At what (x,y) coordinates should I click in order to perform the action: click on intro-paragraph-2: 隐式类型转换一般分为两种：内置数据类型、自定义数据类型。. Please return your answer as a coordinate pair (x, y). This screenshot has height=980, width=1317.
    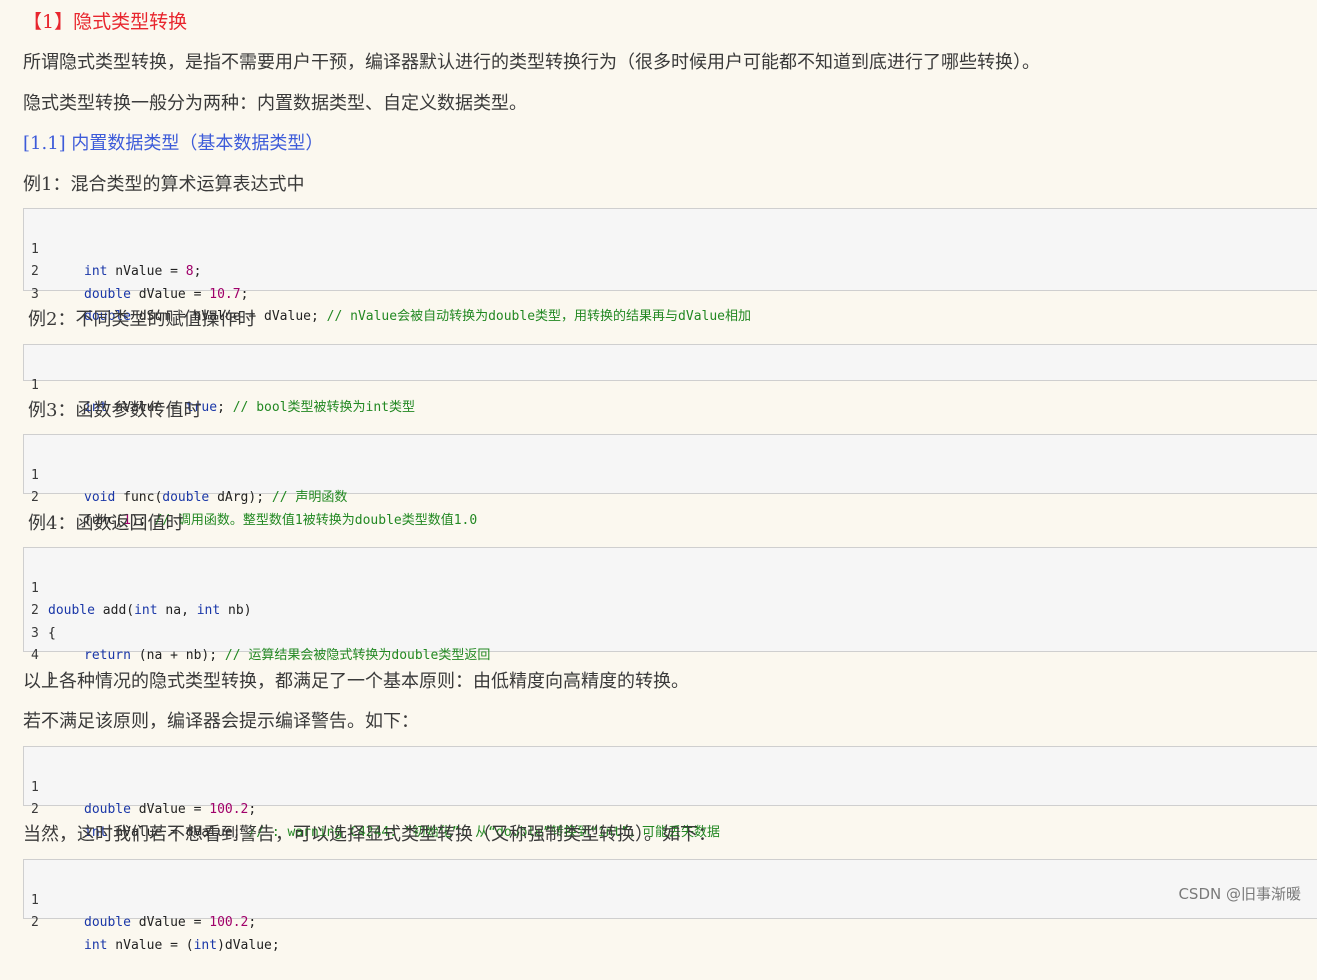
    Looking at the image, I should click on (275, 103).